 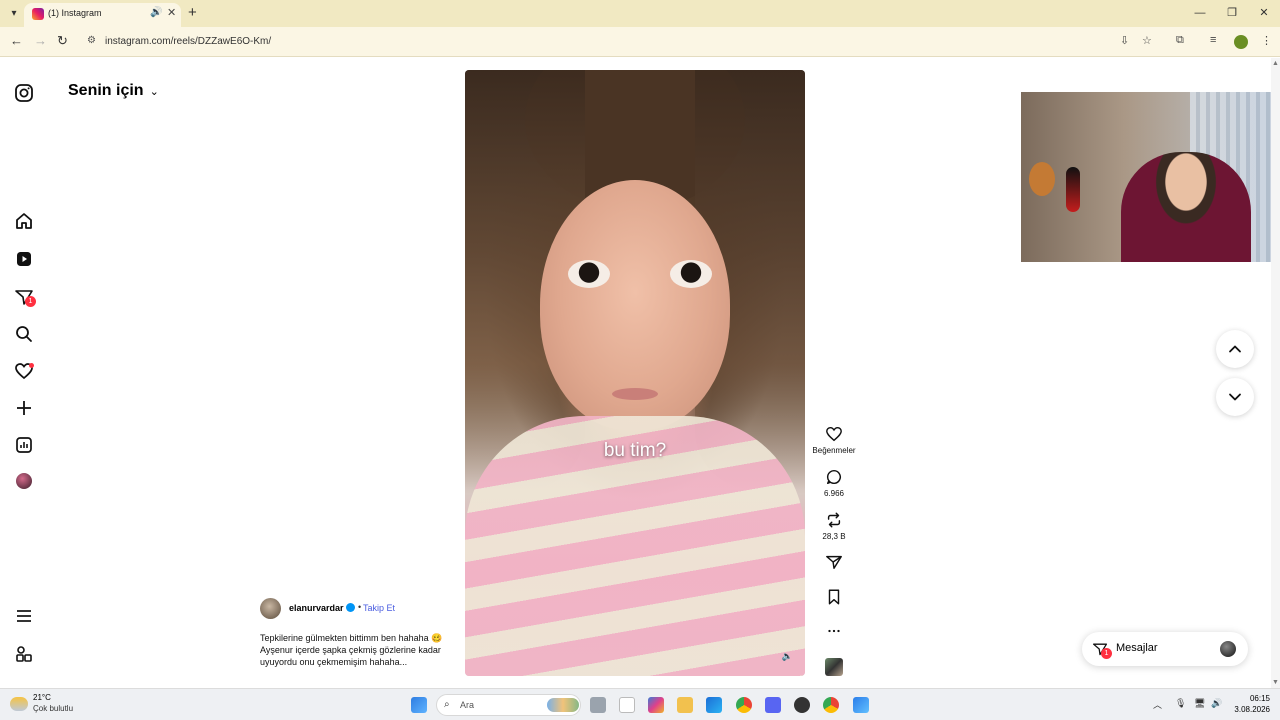 I want to click on obs-icon, so click(x=802, y=705).